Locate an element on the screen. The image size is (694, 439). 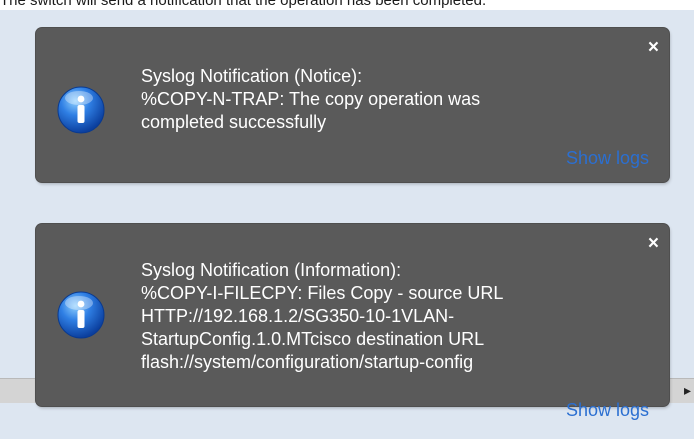
scroll-right-arrow-icon: ▸ is located at coordinates (689, 390).